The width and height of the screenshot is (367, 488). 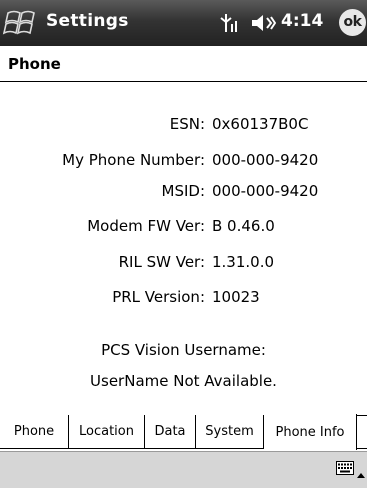 What do you see at coordinates (187, 124) in the screenshot?
I see `info-label: ESN:` at bounding box center [187, 124].